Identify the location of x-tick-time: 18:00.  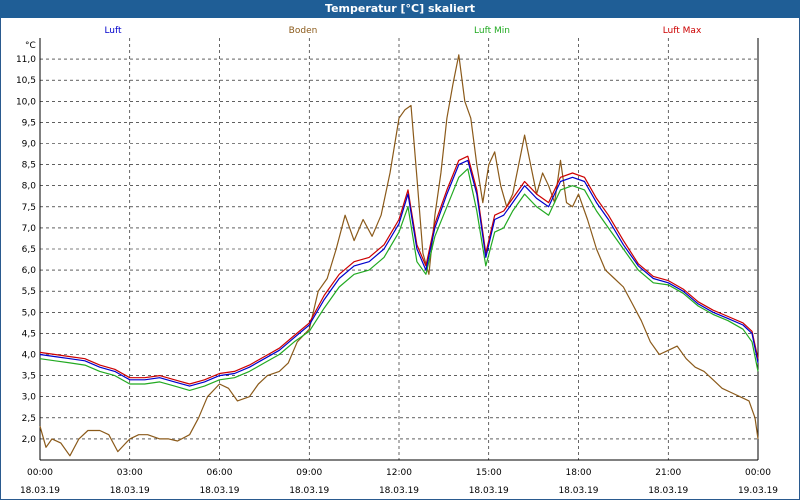
(579, 473).